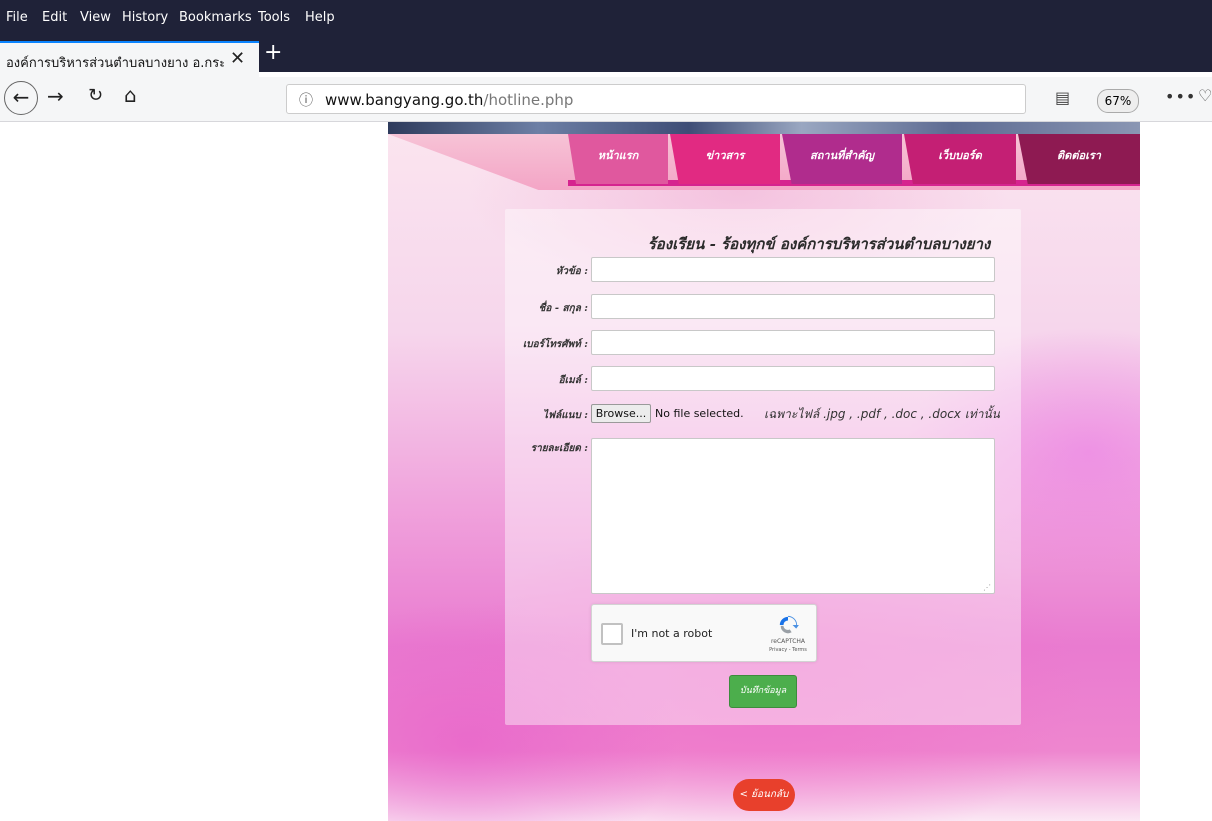  Describe the element at coordinates (1180, 96) in the screenshot. I see `more-icon: •••` at that location.